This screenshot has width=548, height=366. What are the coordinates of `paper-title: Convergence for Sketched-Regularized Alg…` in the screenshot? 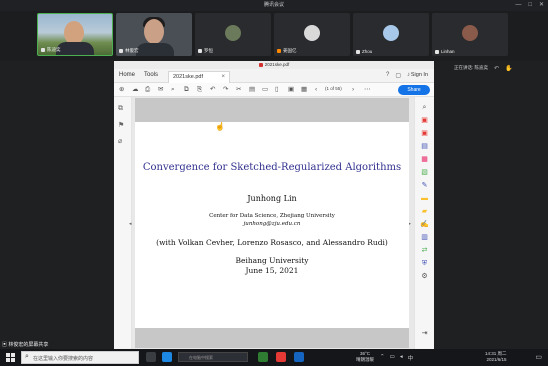 It's located at (272, 167).